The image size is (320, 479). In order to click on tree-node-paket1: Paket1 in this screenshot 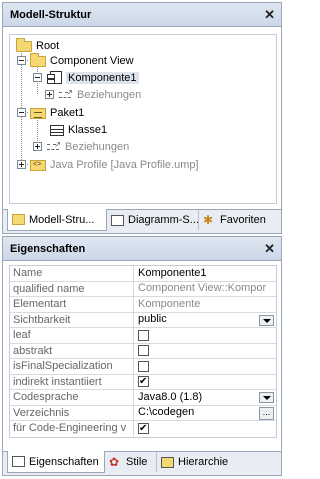, I will do `click(50, 112)`.